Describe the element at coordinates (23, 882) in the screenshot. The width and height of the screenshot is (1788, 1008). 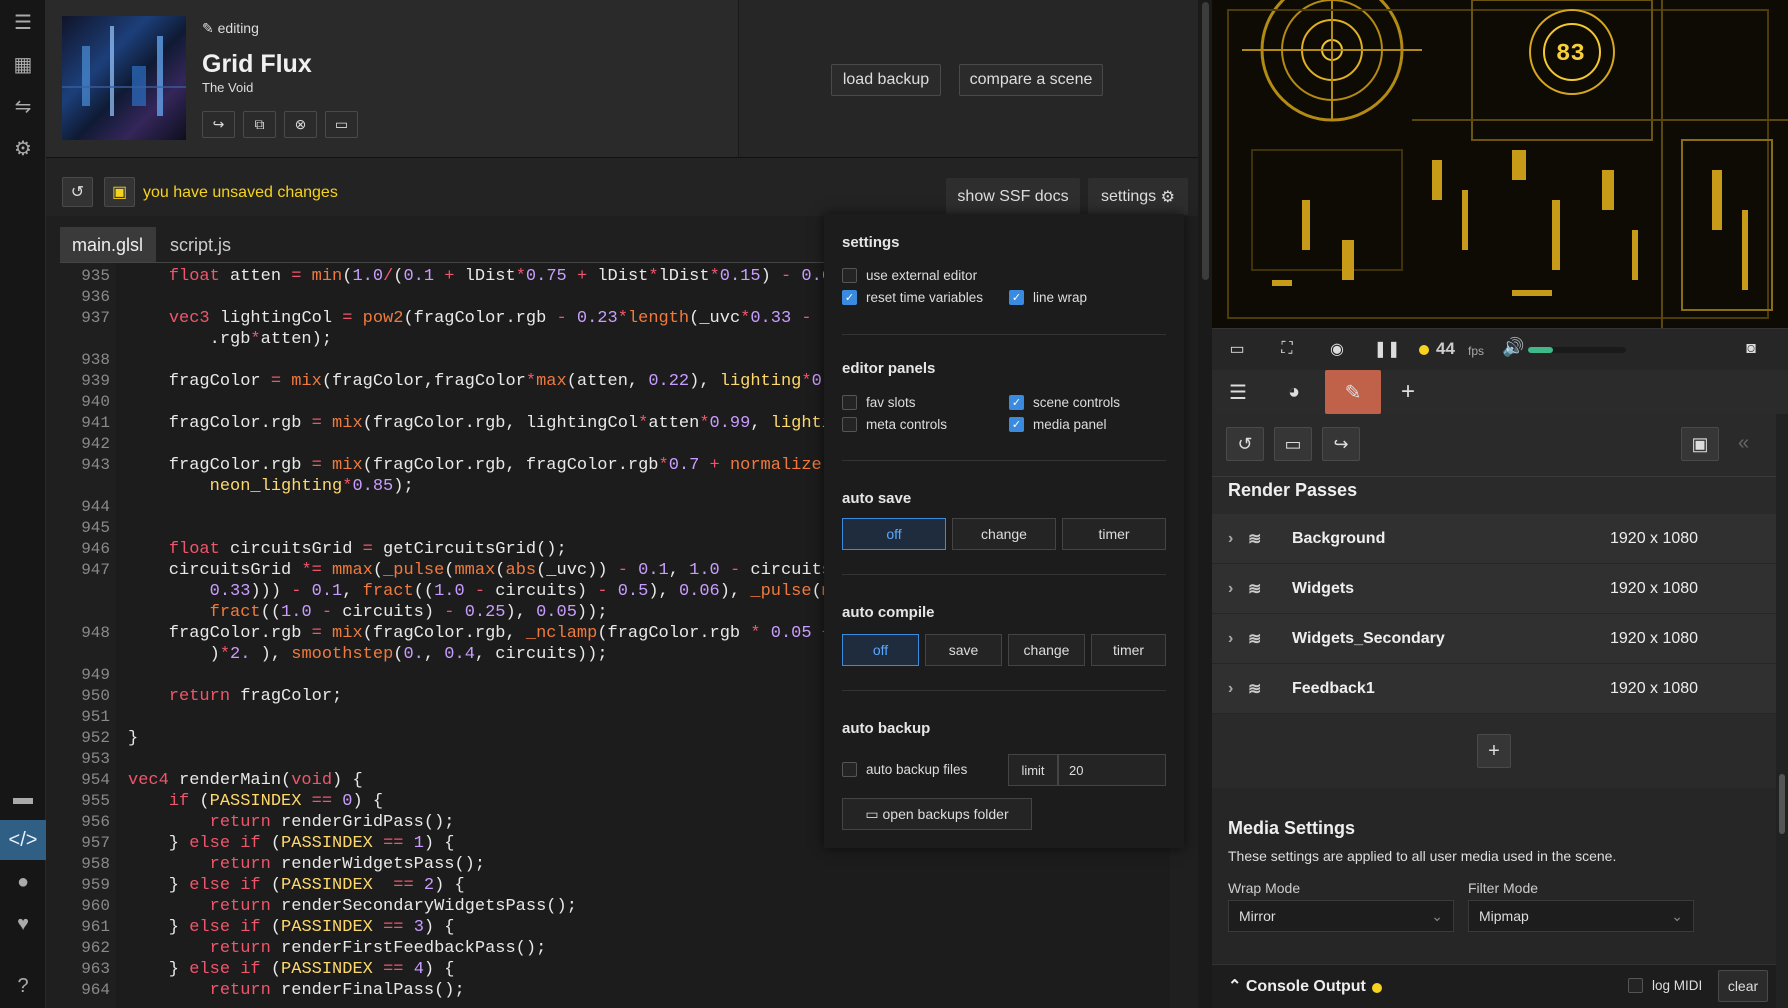
I see `user-icon: ●` at that location.